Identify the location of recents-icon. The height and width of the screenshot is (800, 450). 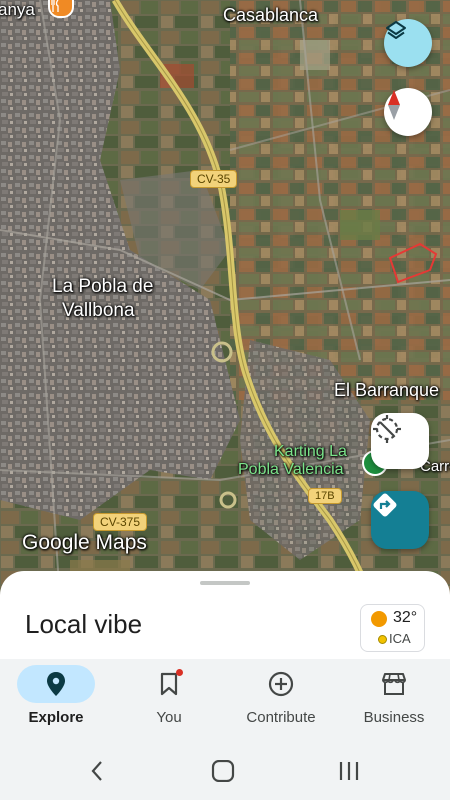
(349, 771).